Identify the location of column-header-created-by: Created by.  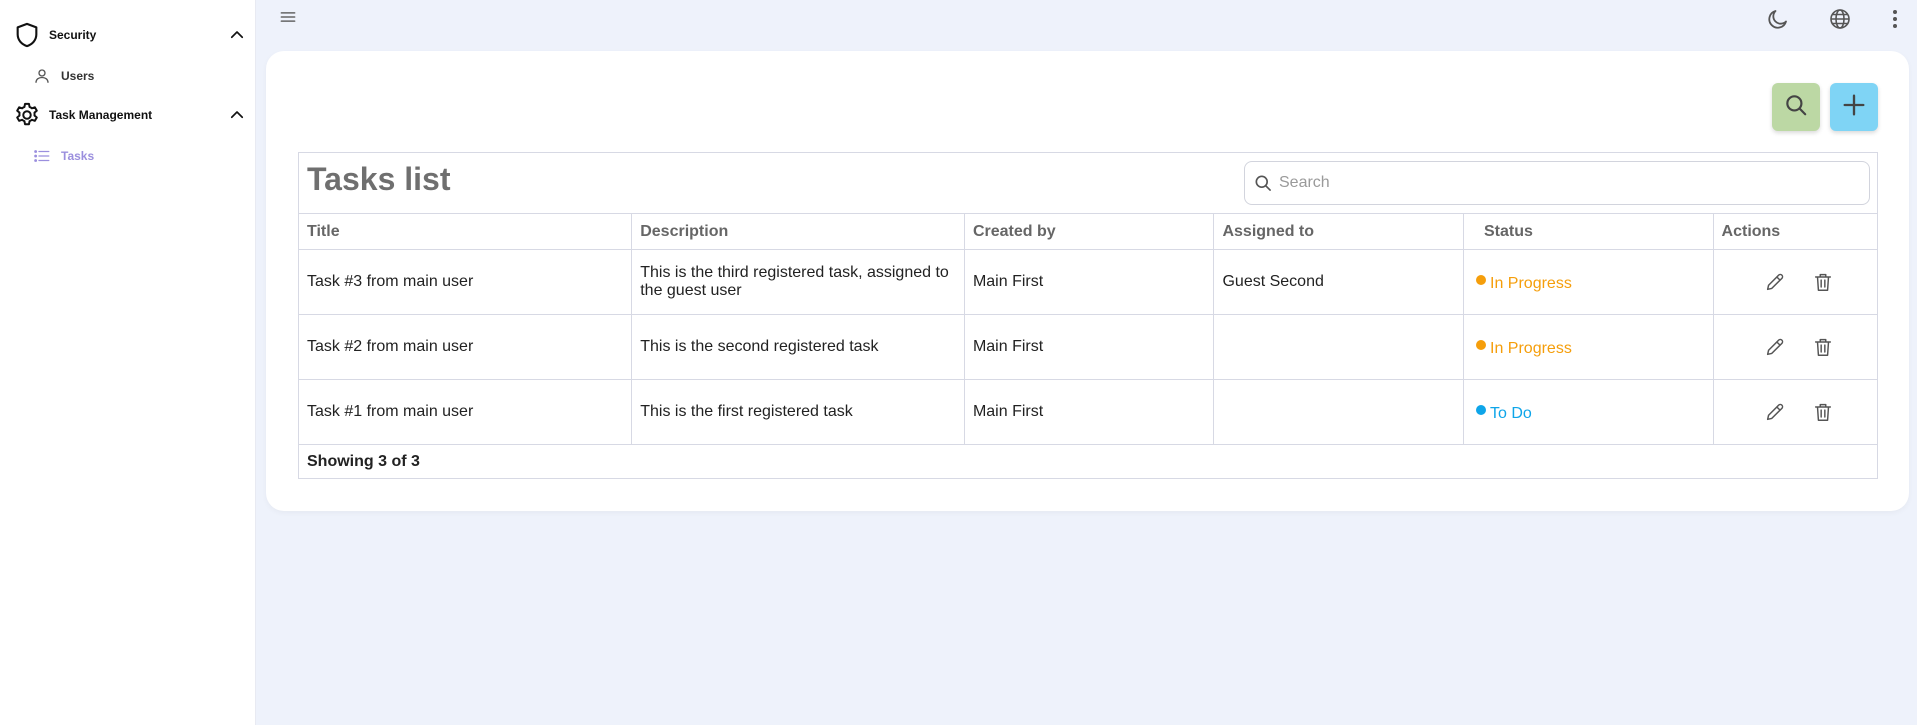
(1089, 231).